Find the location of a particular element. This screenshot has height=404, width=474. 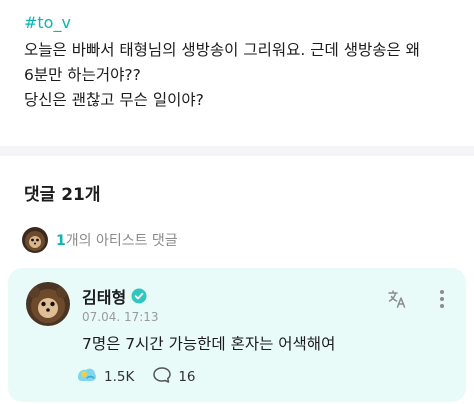

author-name: 김태형 is located at coordinates (104, 296).